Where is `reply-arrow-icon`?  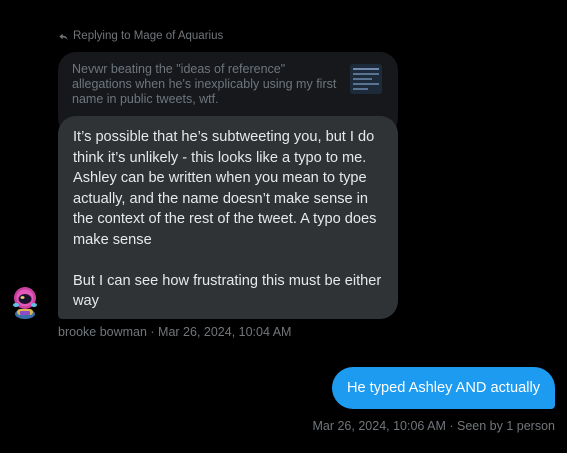
reply-arrow-icon is located at coordinates (63, 36).